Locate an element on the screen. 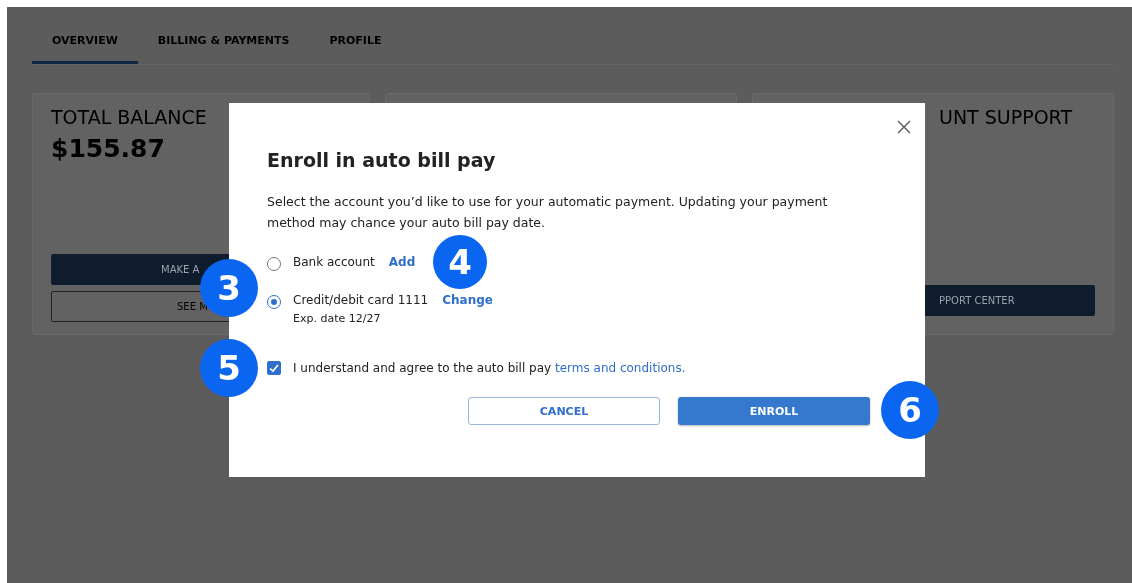  agreement-text: I understand and agree to the auto bill pay terms and conditions. is located at coordinates (489, 368).